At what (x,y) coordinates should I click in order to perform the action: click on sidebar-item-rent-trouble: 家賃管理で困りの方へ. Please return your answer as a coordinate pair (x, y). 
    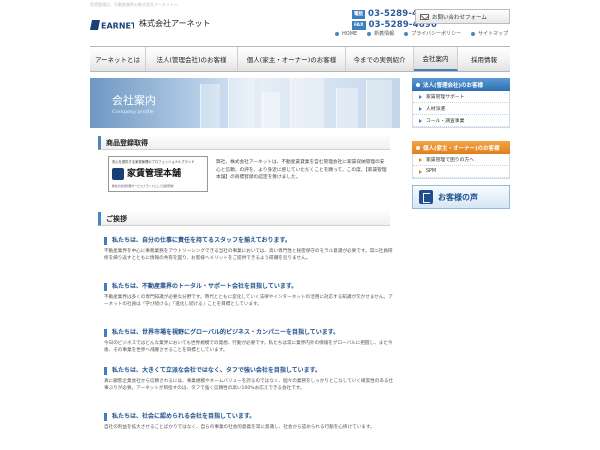
    Looking at the image, I should click on (461, 160).